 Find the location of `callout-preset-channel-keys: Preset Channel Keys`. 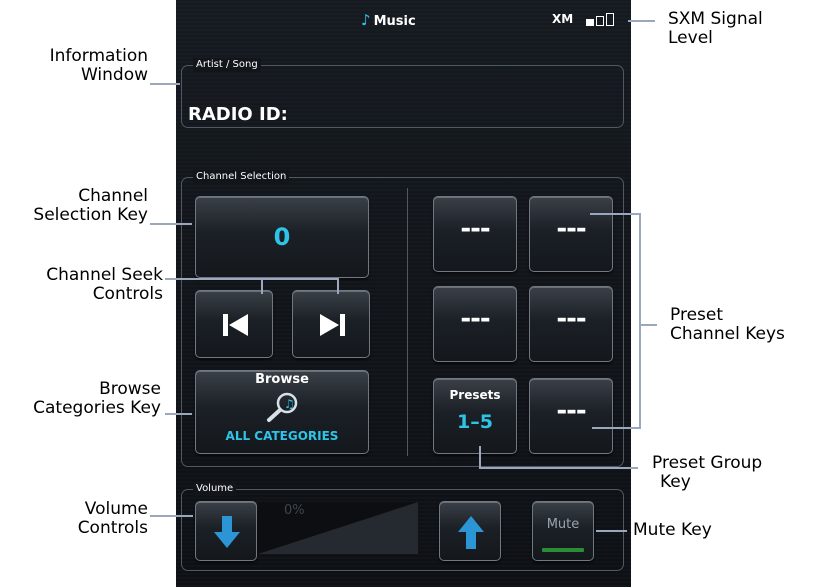

callout-preset-channel-keys: Preset Channel Keys is located at coordinates (727, 324).